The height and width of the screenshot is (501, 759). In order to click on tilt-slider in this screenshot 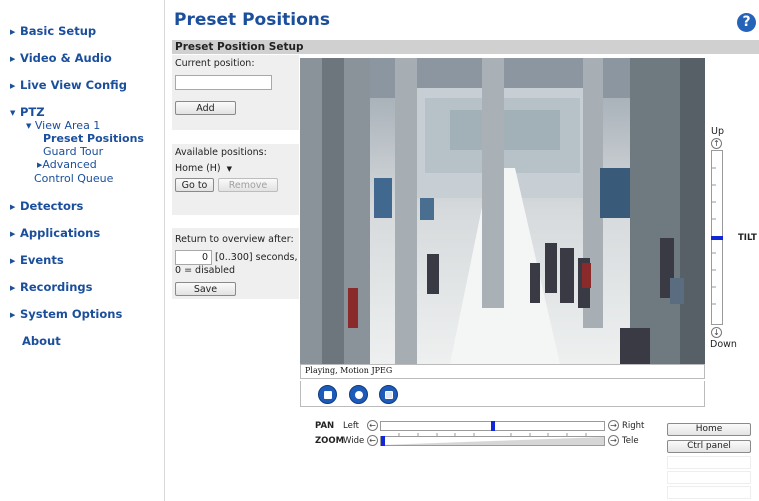, I will do `click(717, 237)`.